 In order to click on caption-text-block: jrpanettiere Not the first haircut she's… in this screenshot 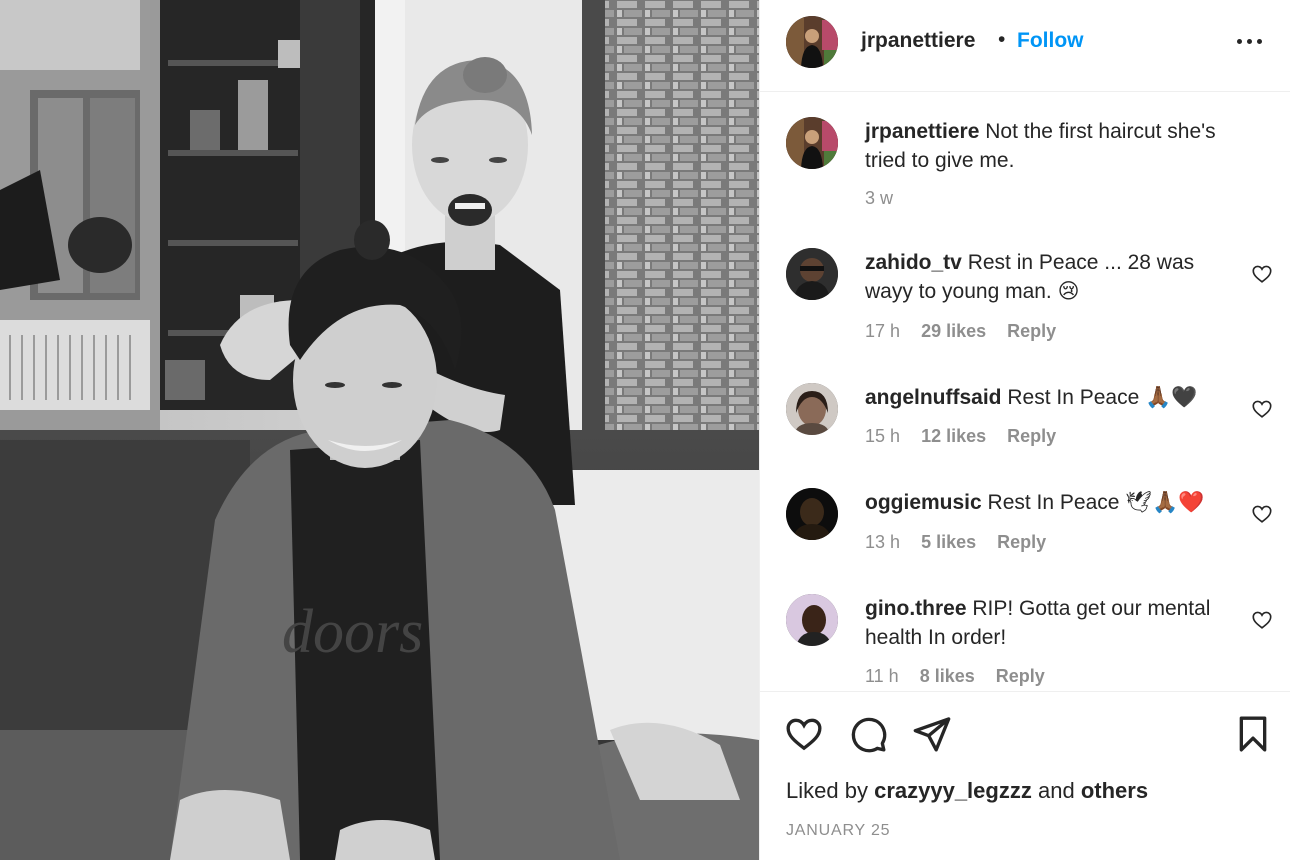, I will do `click(1050, 146)`.